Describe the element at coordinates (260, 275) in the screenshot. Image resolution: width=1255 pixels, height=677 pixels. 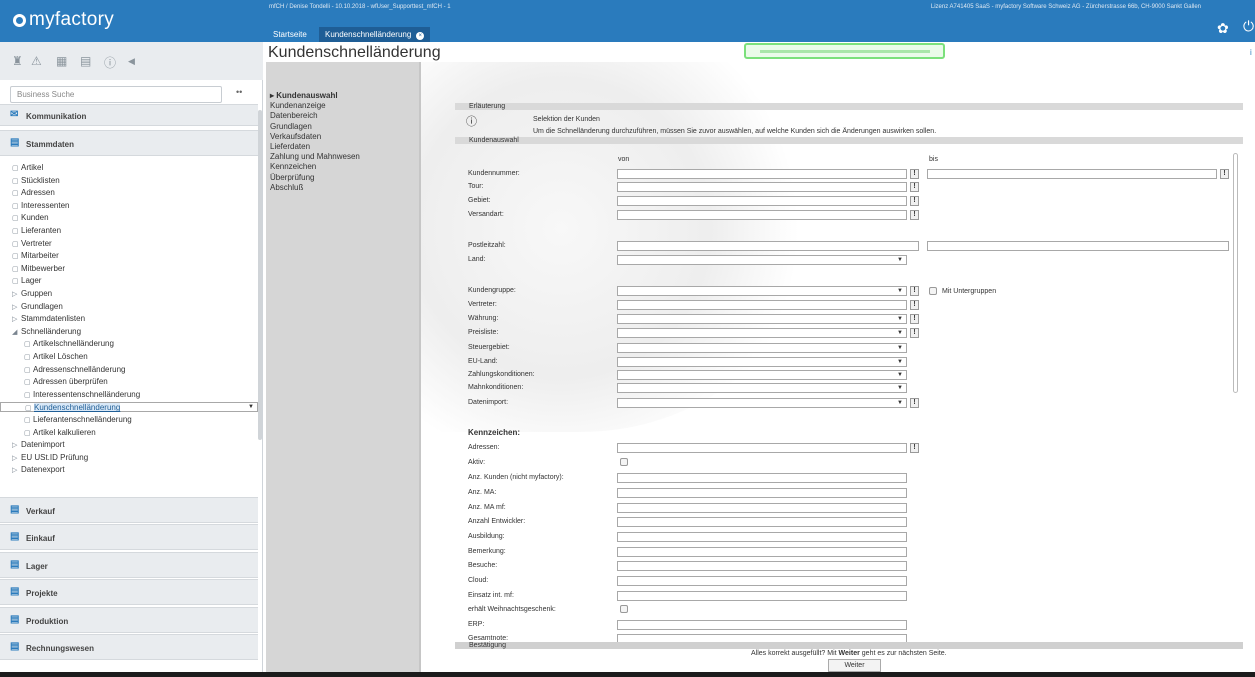
I see `sidebar-scrollbar` at that location.